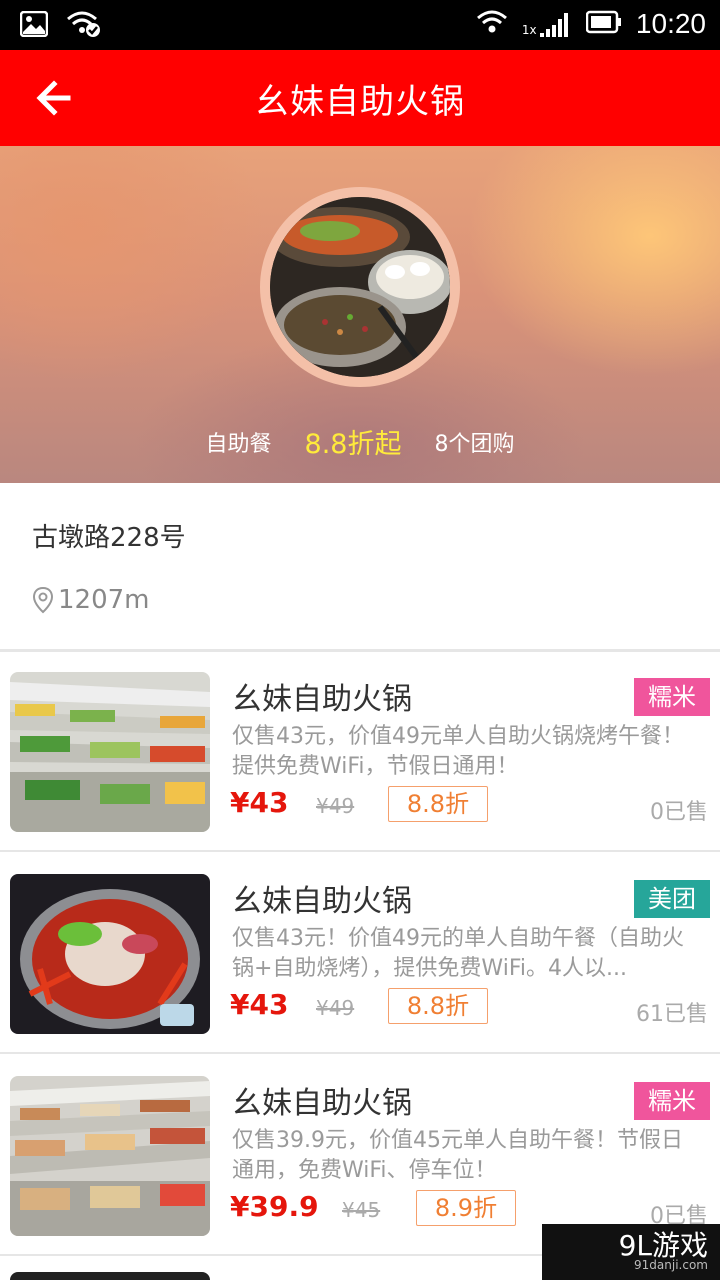  What do you see at coordinates (474, 444) in the screenshot?
I see `group-buy-count: 8个团购` at bounding box center [474, 444].